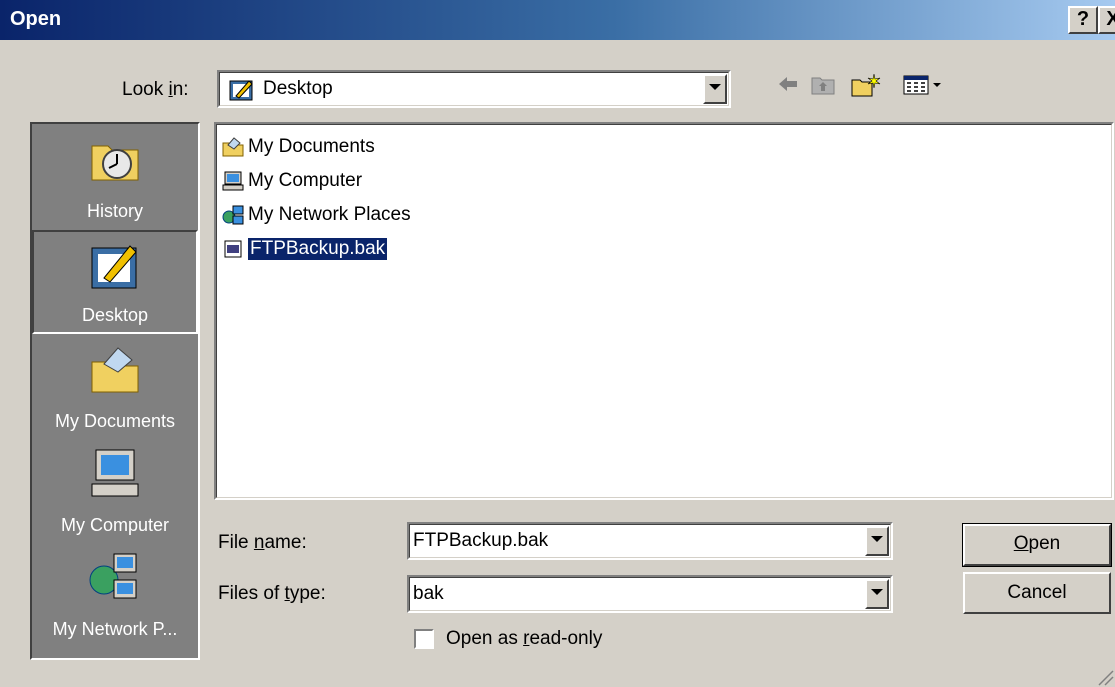 The width and height of the screenshot is (1115, 687). Describe the element at coordinates (866, 85) in the screenshot. I see `new-folder-icon` at that location.